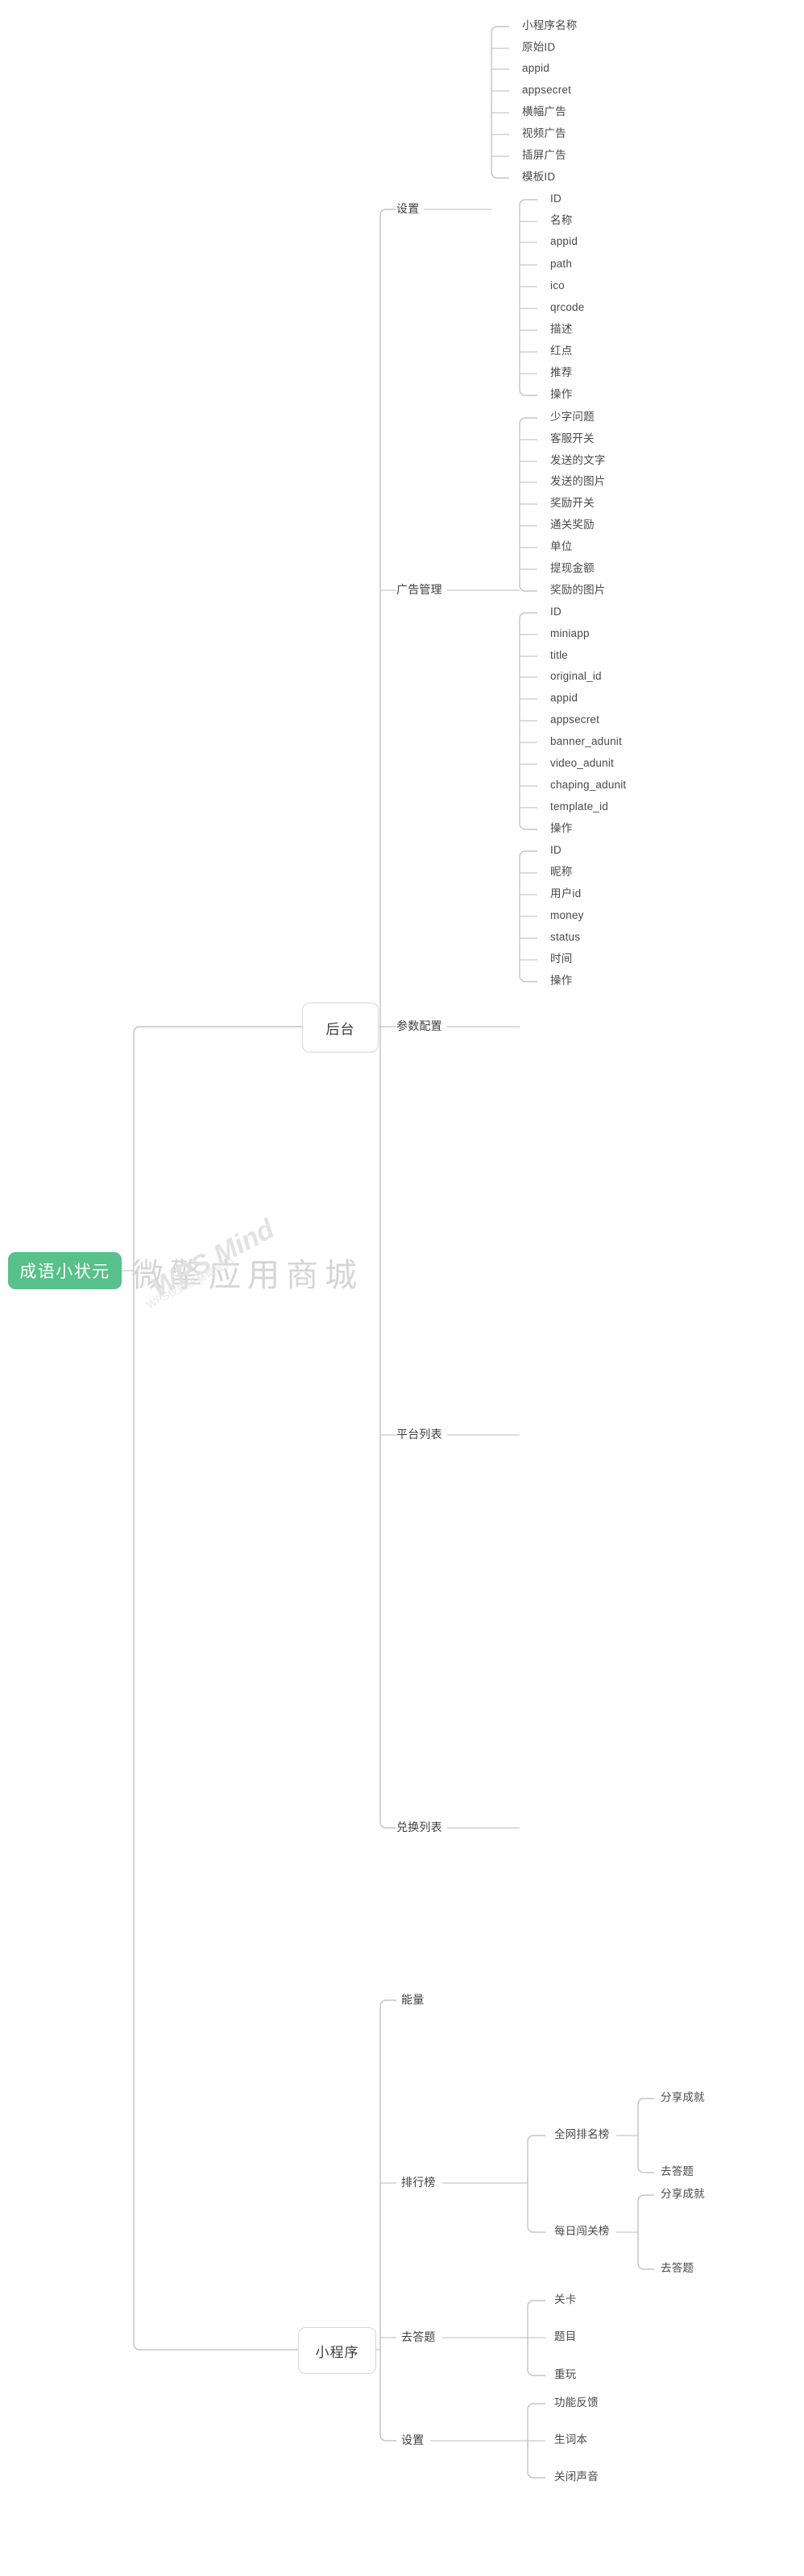 This screenshot has height=2576, width=804. Describe the element at coordinates (570, 634) in the screenshot. I see `leaf-label-miniapp-3-1: miniapp` at that location.